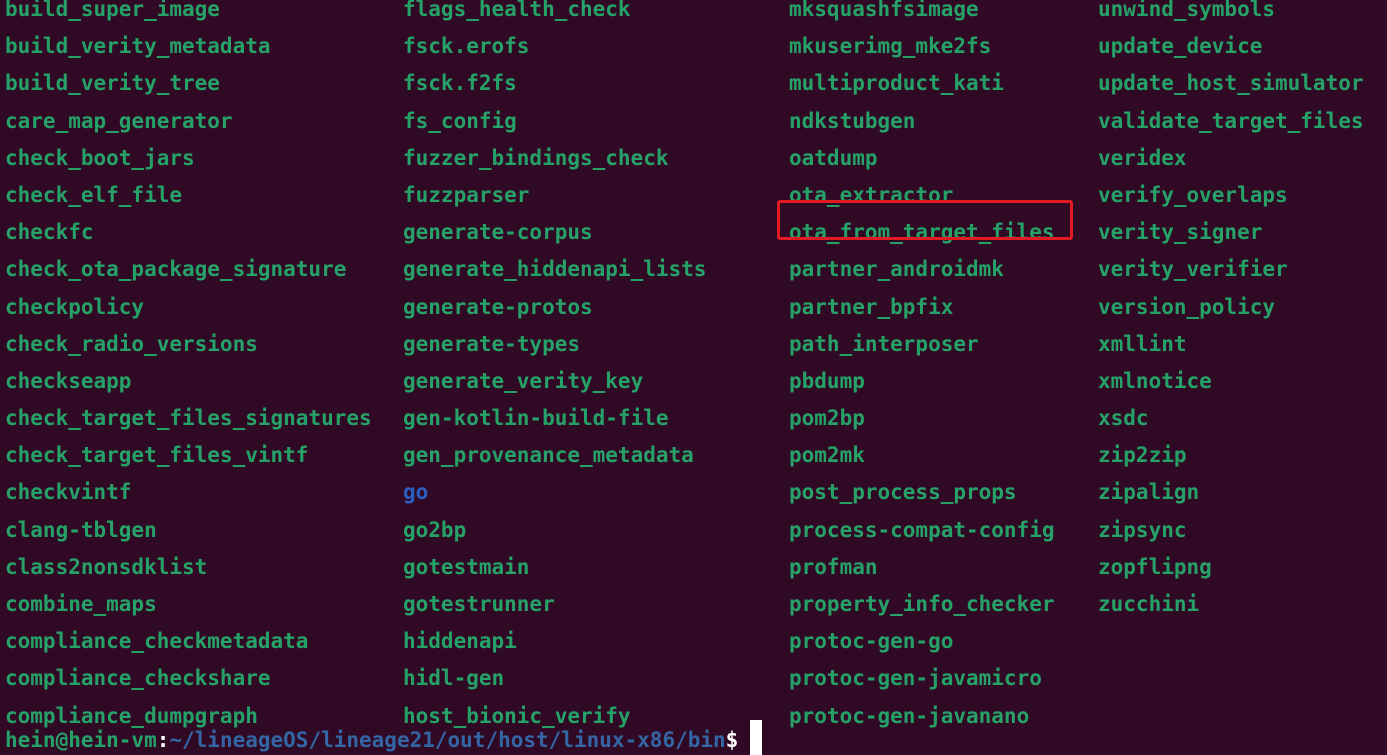 The image size is (1387, 755). Describe the element at coordinates (49, 232) in the screenshot. I see `file-entry: checkfc` at that location.